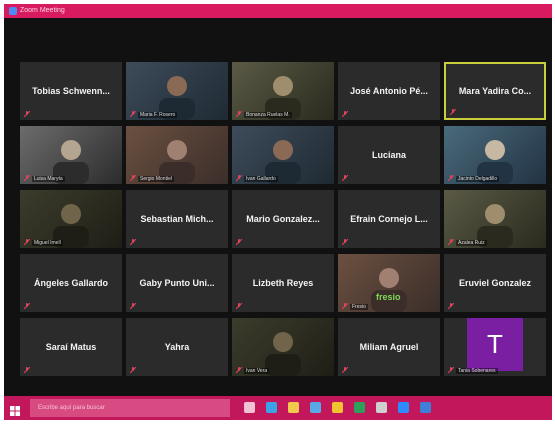 Image resolution: width=555 pixels, height=424 pixels. Describe the element at coordinates (71, 219) in the screenshot. I see `participant-tile: Miguel Imell` at that location.